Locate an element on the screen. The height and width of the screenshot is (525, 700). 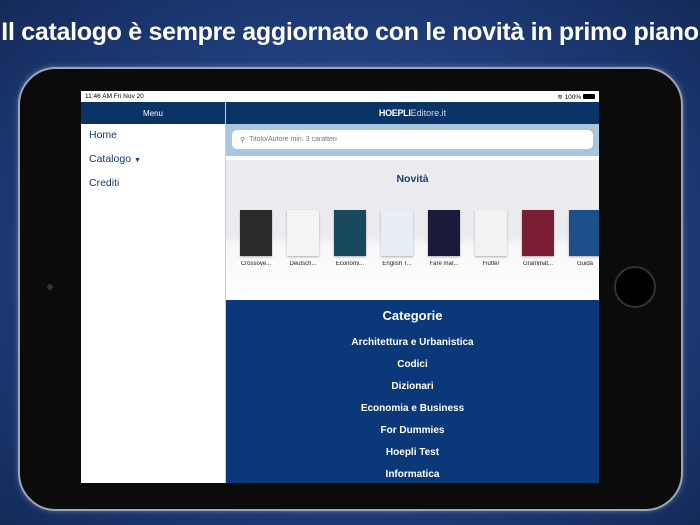
caret-down-icon: ▼ is located at coordinates (137, 160).